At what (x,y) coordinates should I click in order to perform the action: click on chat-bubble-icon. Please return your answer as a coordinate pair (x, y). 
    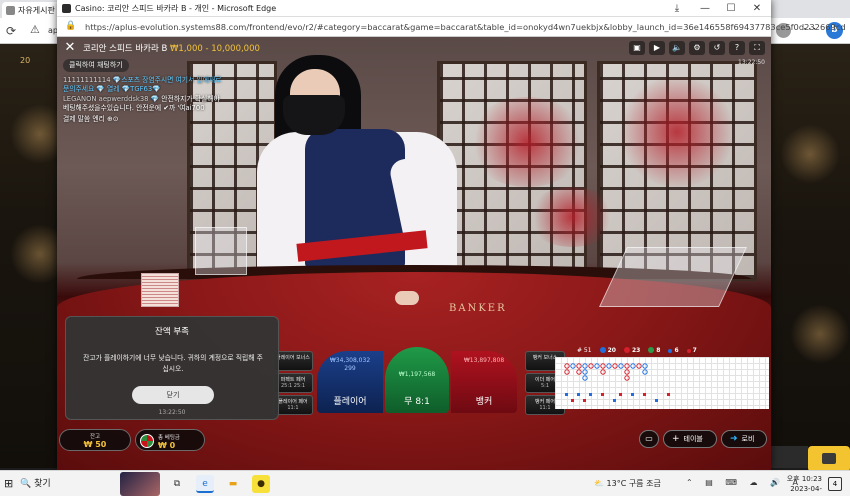
    Looking at the image, I should click on (829, 458).